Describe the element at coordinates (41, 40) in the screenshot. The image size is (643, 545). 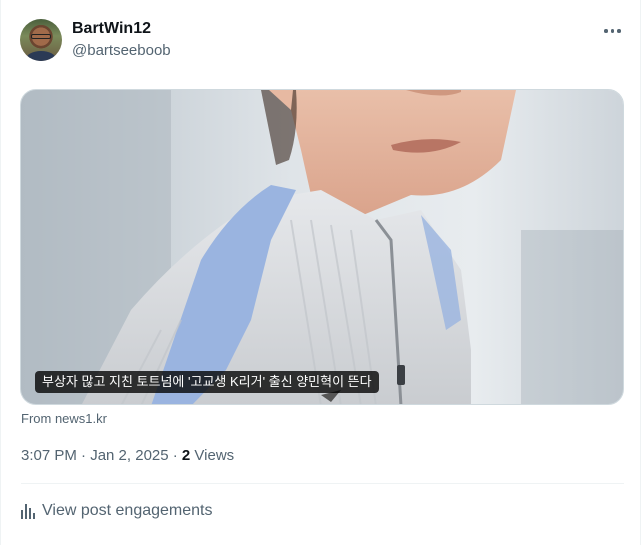
I see `author-avatar` at that location.